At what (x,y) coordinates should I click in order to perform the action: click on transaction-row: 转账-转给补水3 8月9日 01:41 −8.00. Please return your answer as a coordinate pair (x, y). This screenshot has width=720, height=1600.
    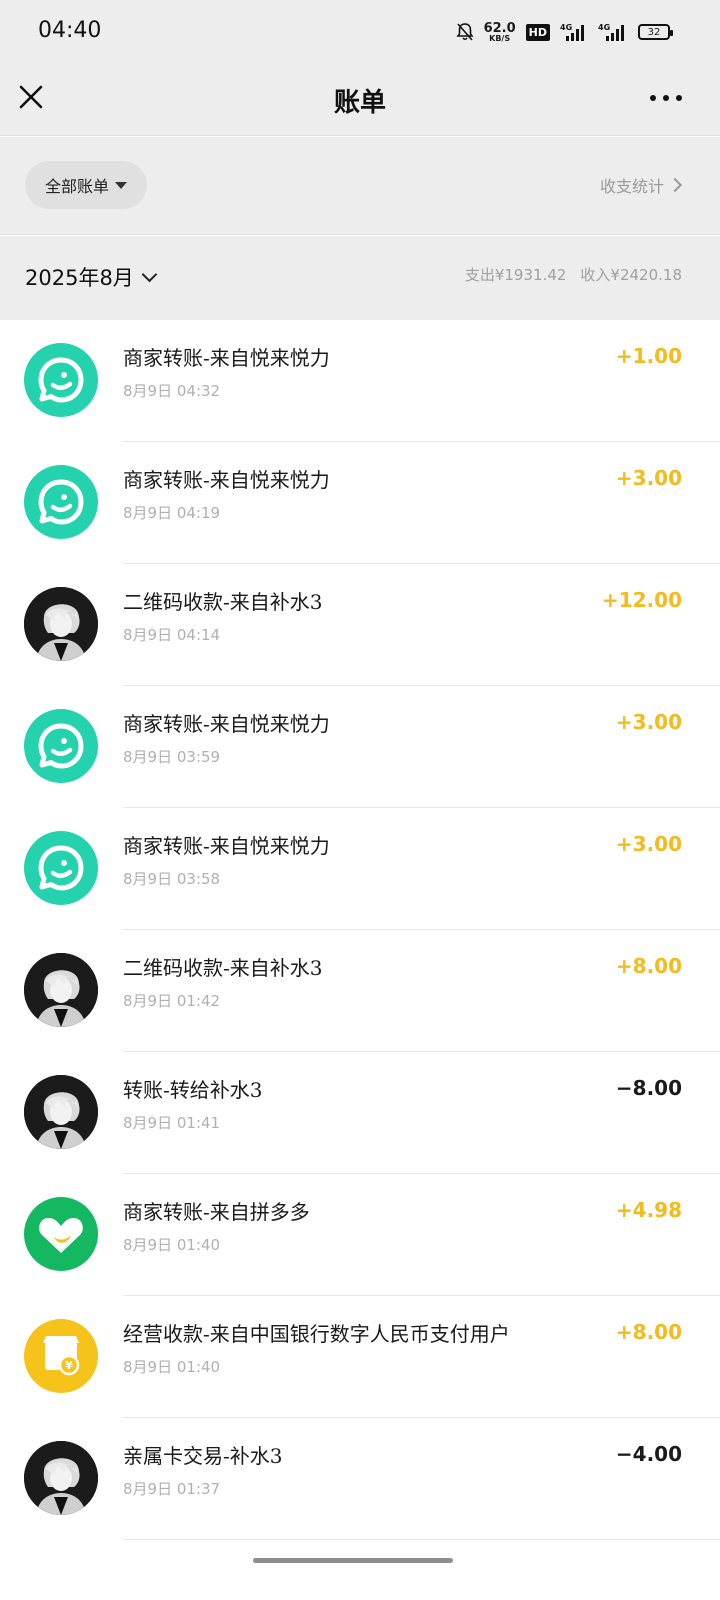
    Looking at the image, I should click on (360, 1113).